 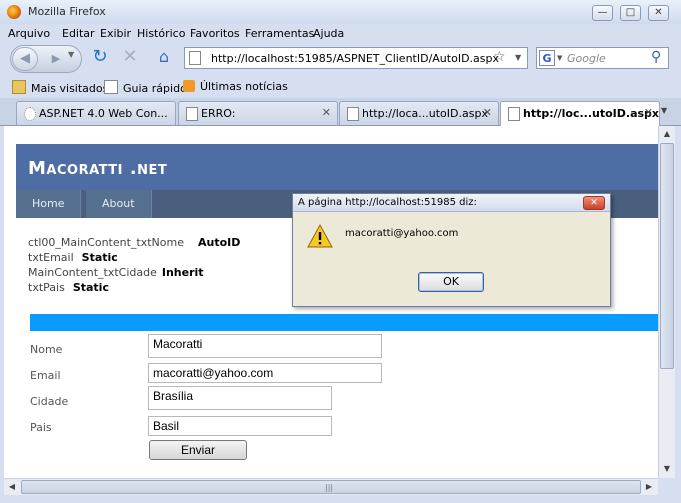 What do you see at coordinates (12, 487) in the screenshot?
I see `scroll-left-icon: ◀` at bounding box center [12, 487].